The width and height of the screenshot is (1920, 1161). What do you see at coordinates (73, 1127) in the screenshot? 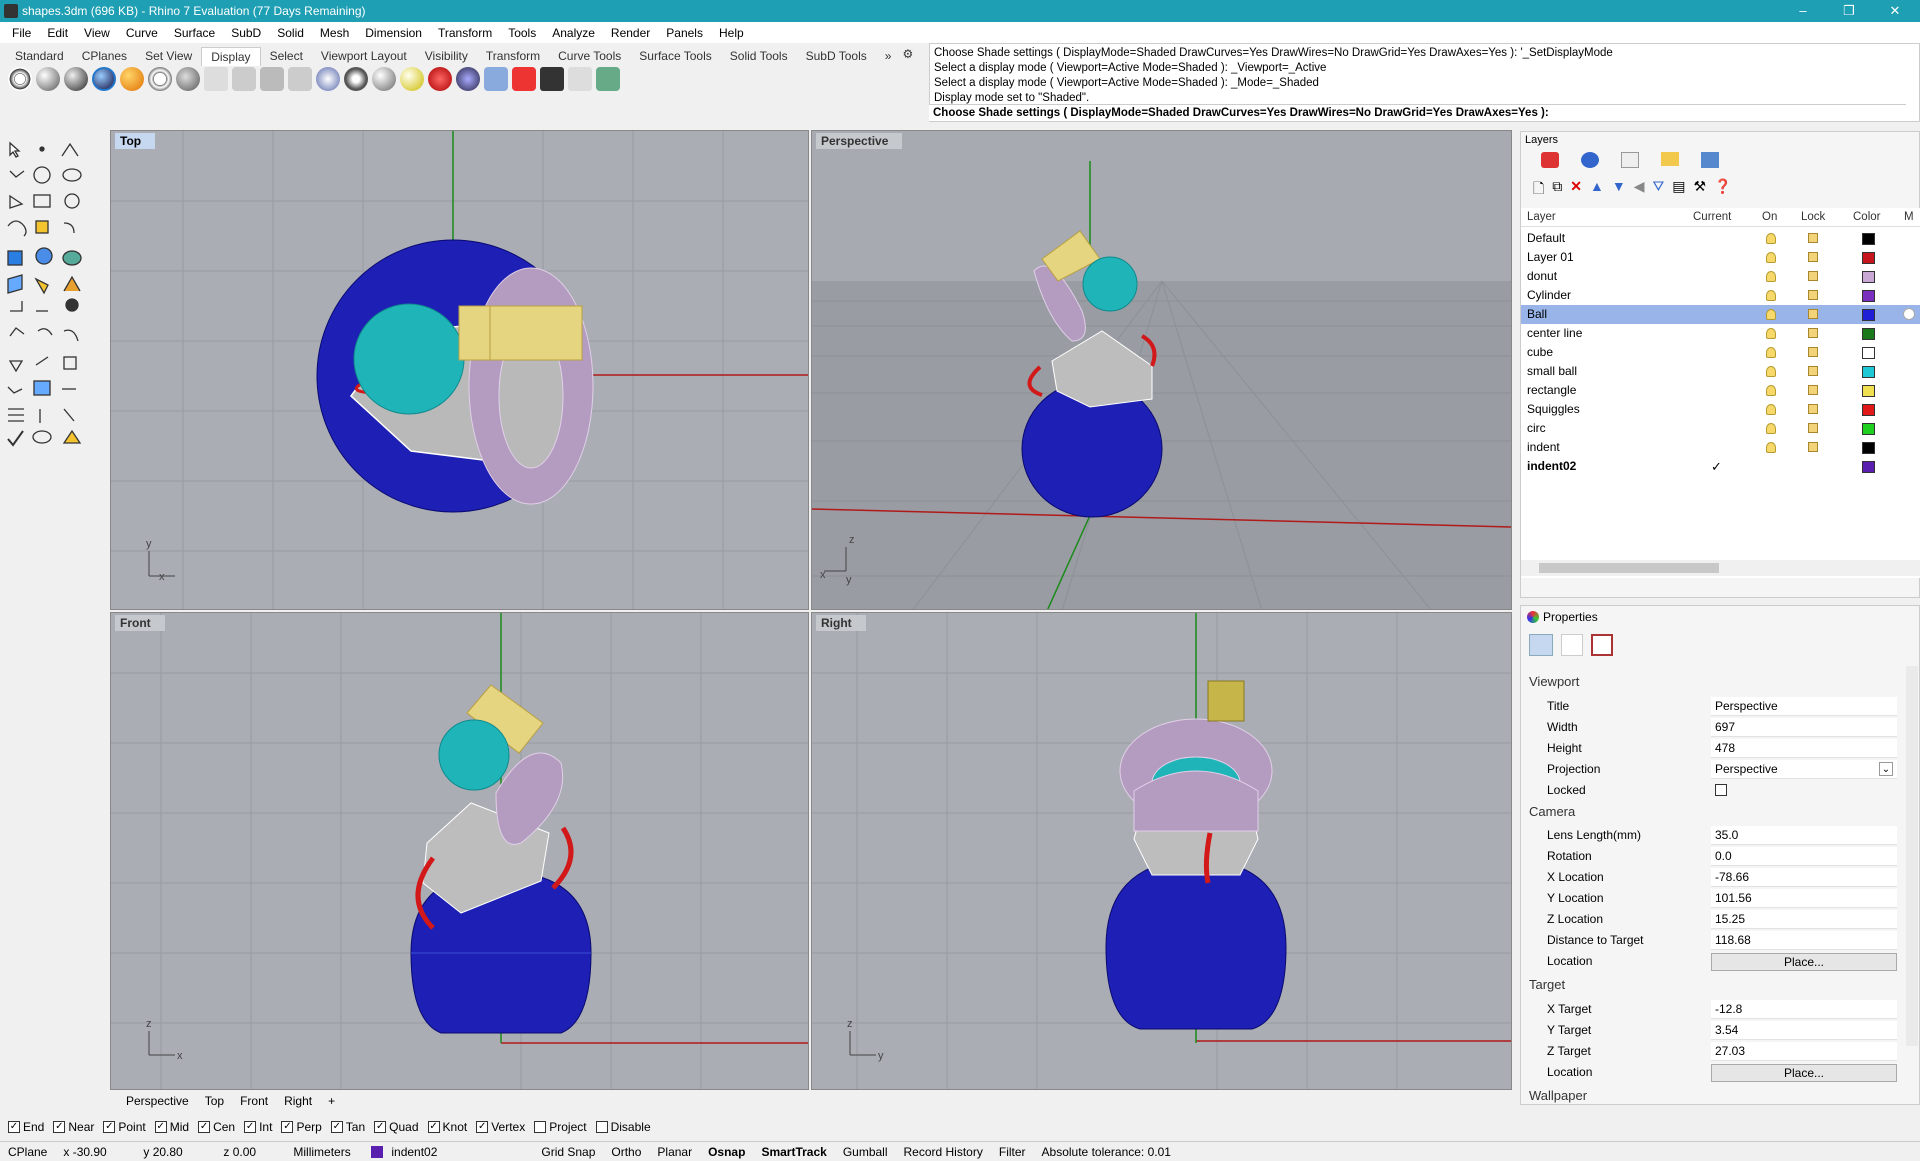
I see `osnap-near: ✓ Near` at bounding box center [73, 1127].